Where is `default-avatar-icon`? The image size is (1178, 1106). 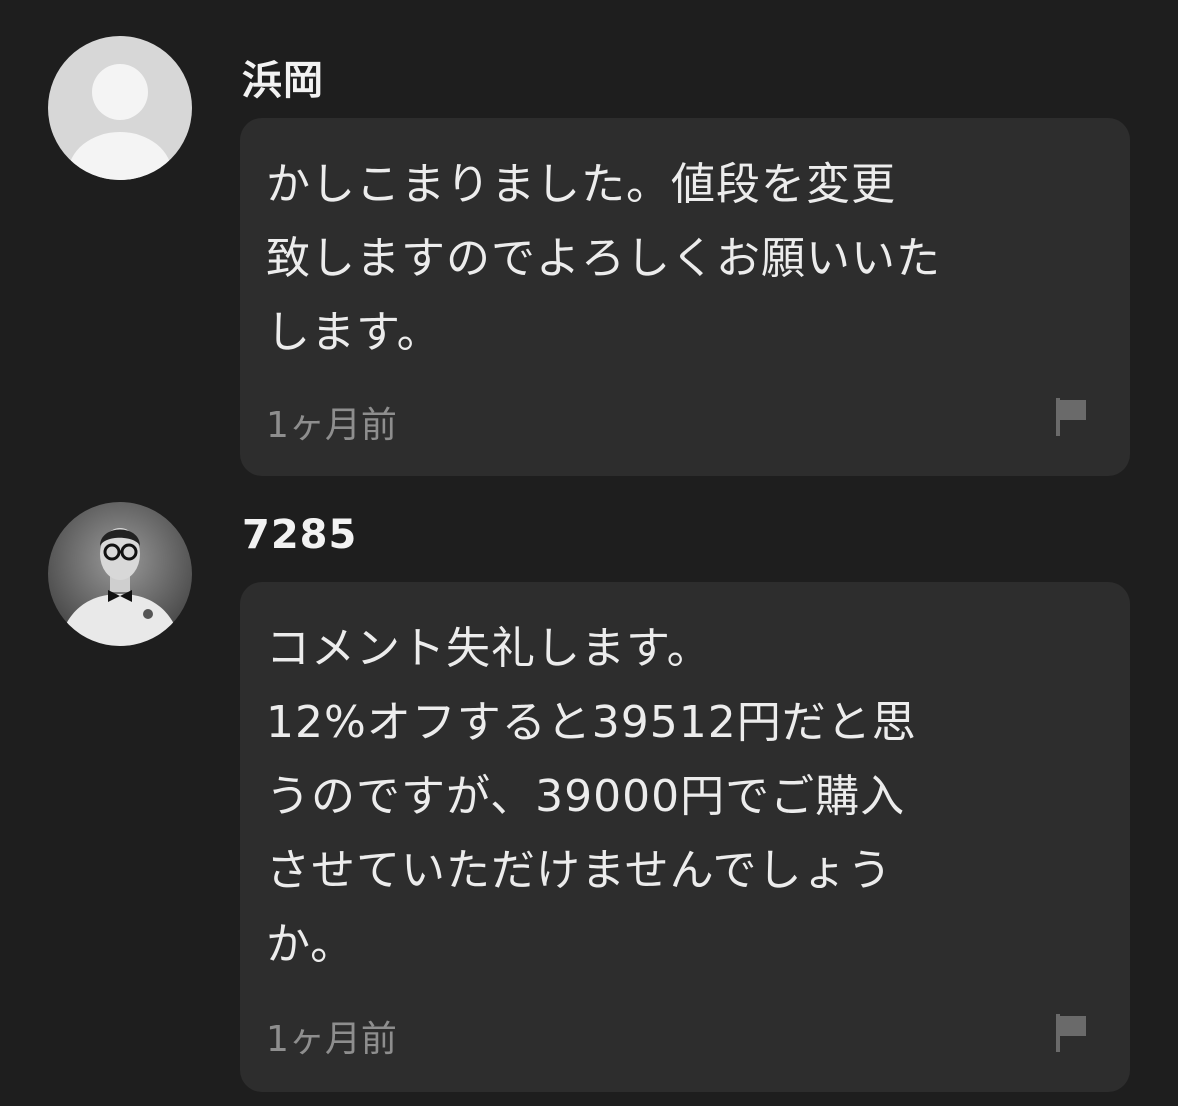
default-avatar-icon is located at coordinates (120, 108).